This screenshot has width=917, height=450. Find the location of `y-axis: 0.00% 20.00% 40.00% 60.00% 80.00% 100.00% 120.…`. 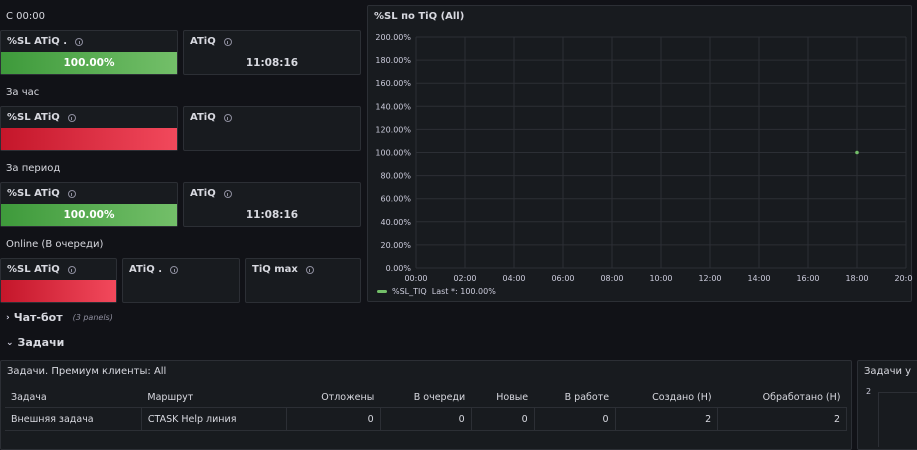

y-axis: 0.00% 20.00% 40.00% 60.00% 80.00% 100.00% 120.… is located at coordinates (393, 153).